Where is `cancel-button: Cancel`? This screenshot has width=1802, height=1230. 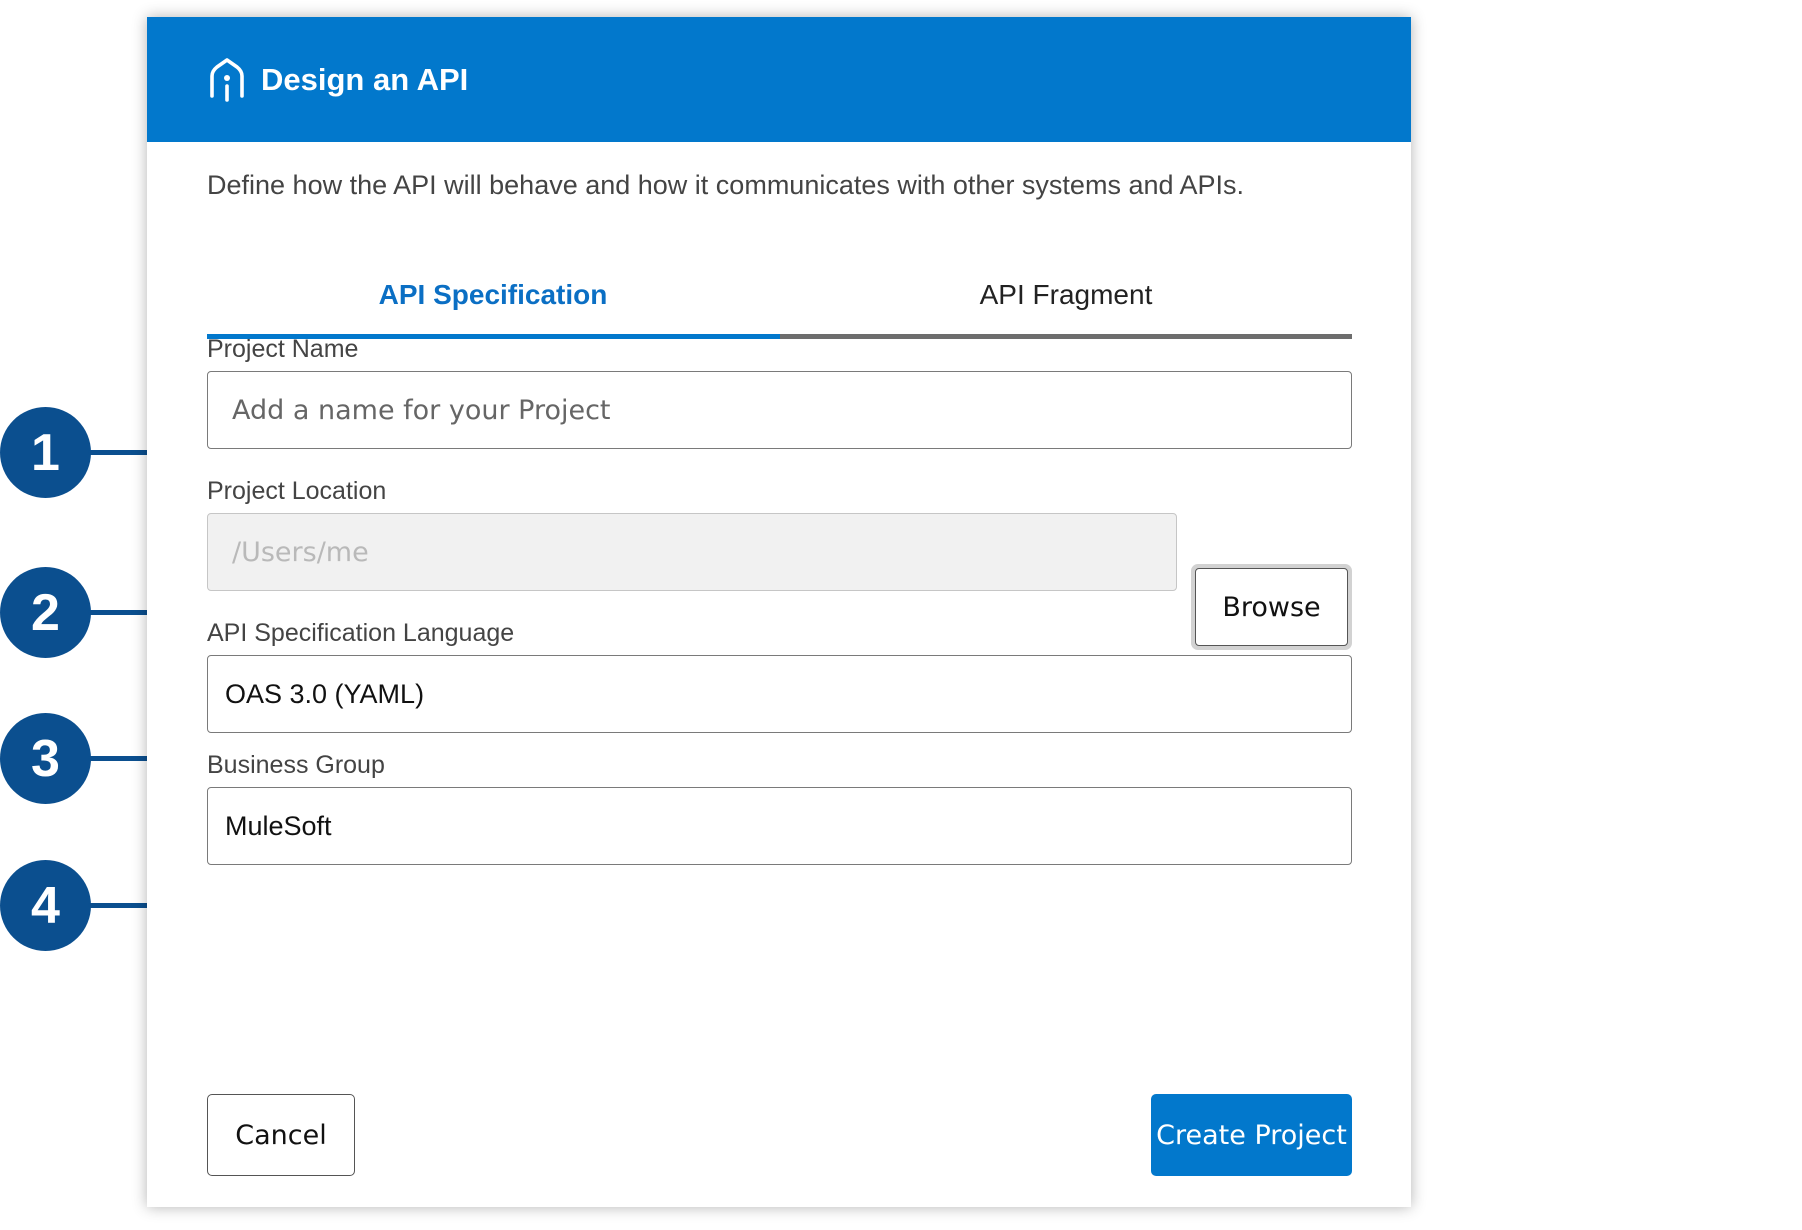
cancel-button: Cancel is located at coordinates (281, 1135).